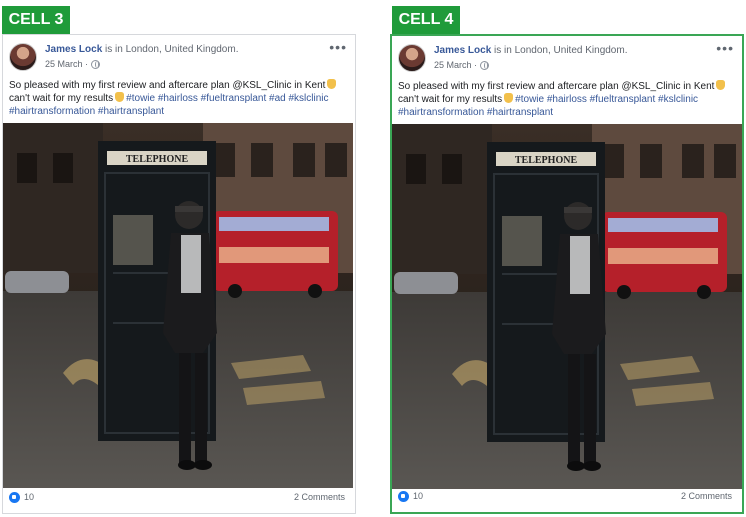 This screenshot has height=517, width=746. I want to click on cell-3-label: CELL 3, so click(36, 20).